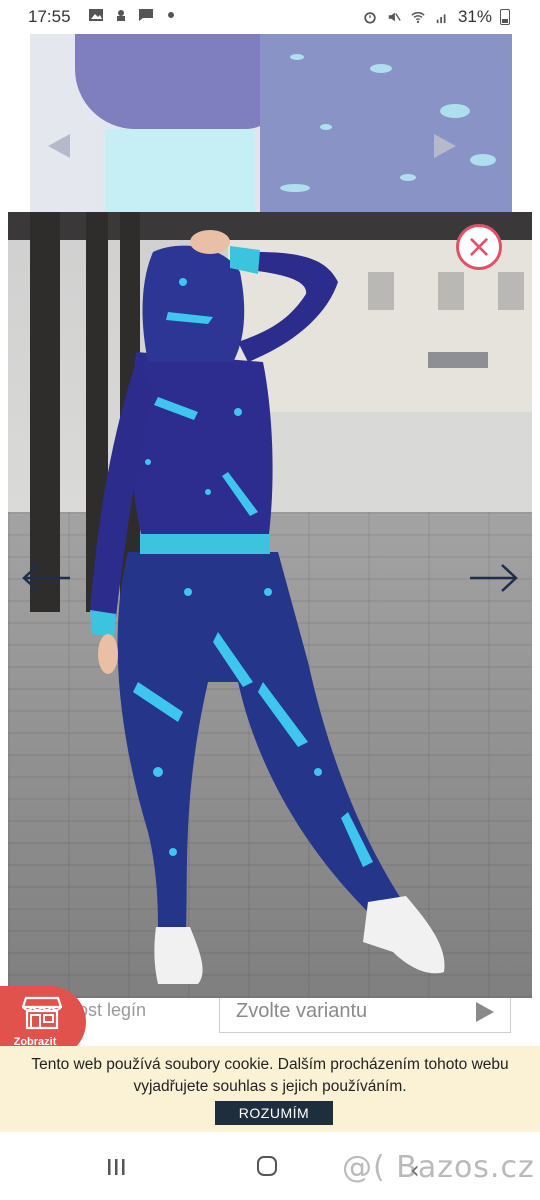 This screenshot has width=540, height=1200. I want to click on close-button: ×, so click(479, 247).